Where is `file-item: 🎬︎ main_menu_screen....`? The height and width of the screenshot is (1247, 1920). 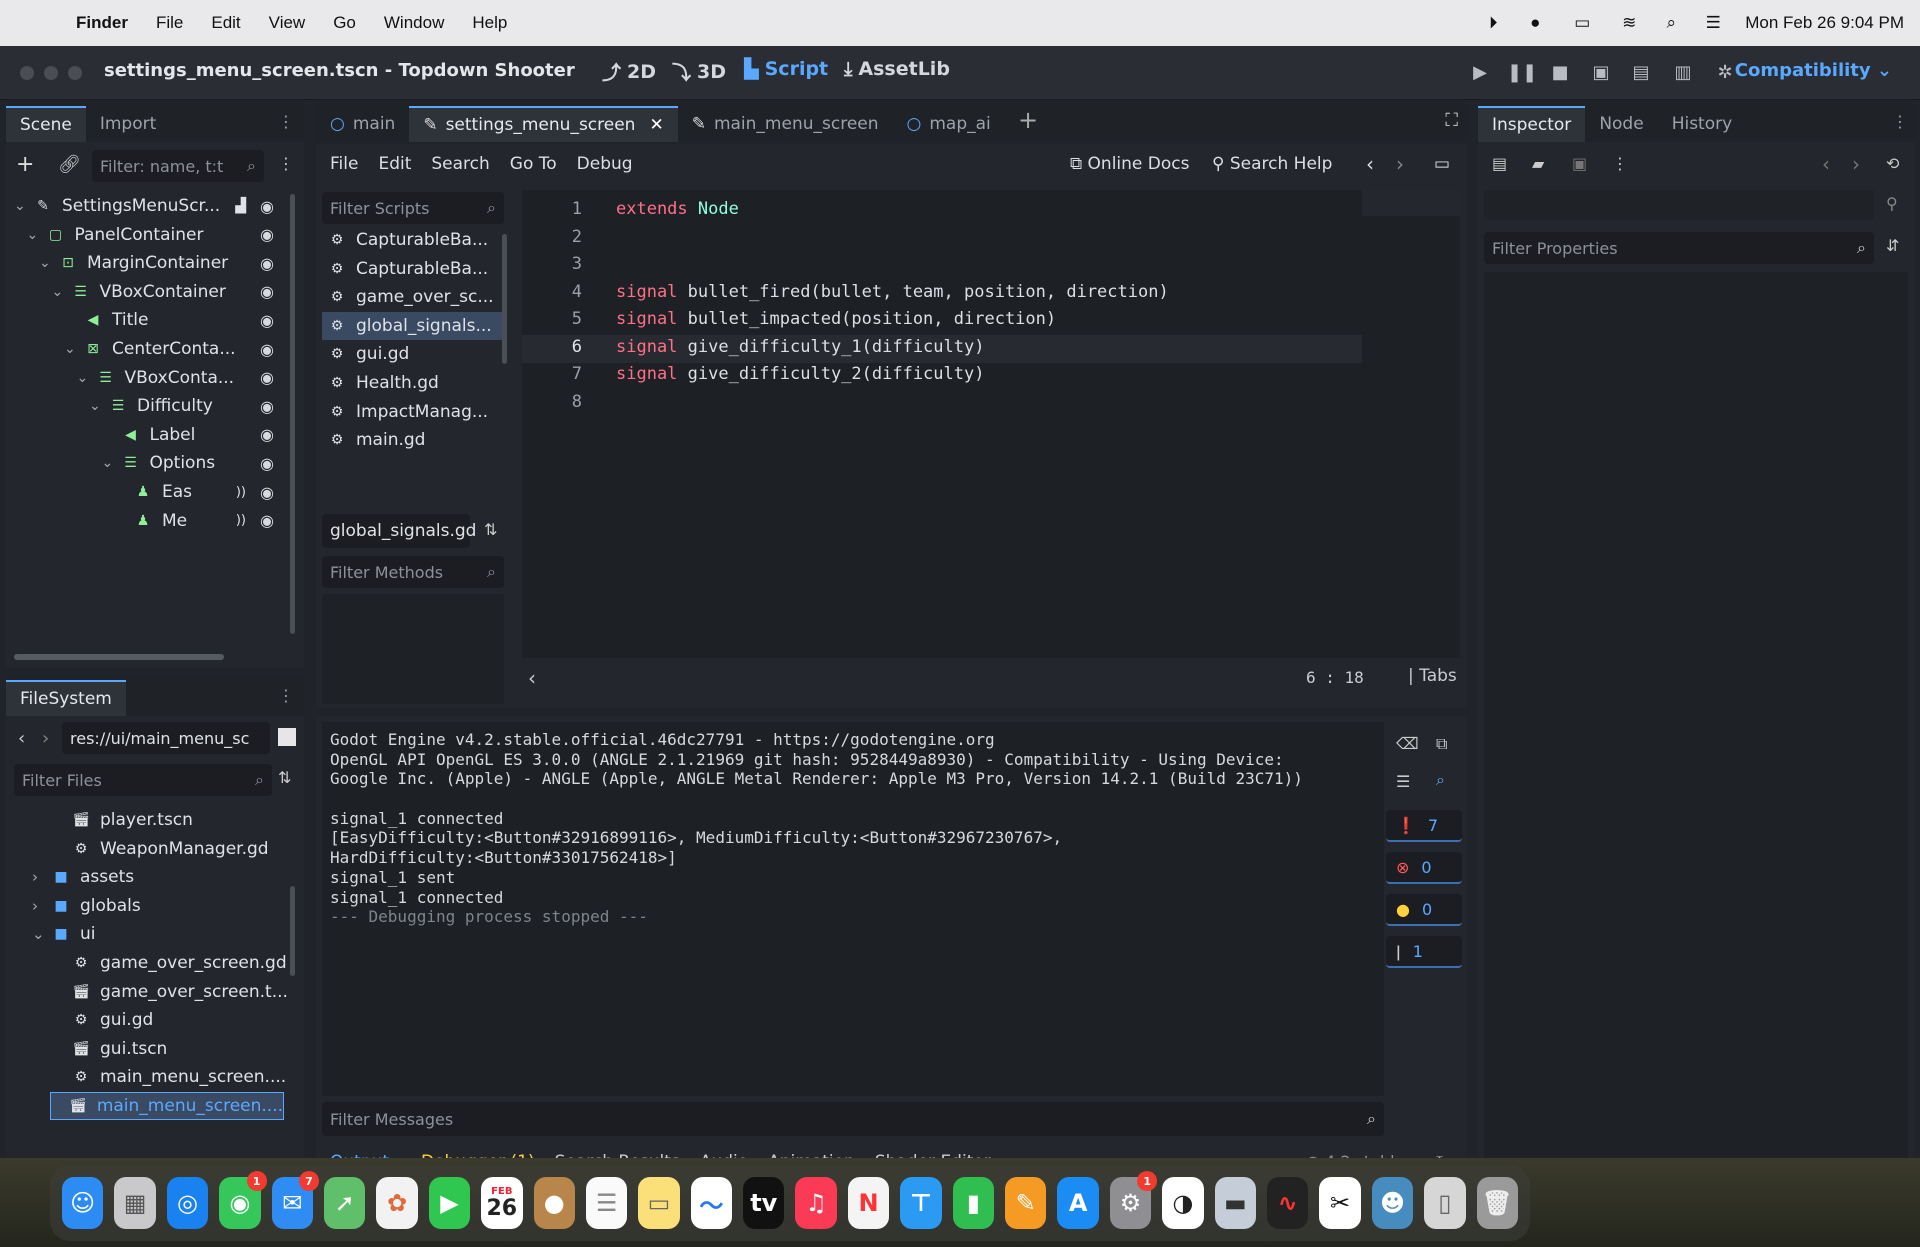 file-item: 🎬︎ main_menu_screen.... is located at coordinates (167, 1106).